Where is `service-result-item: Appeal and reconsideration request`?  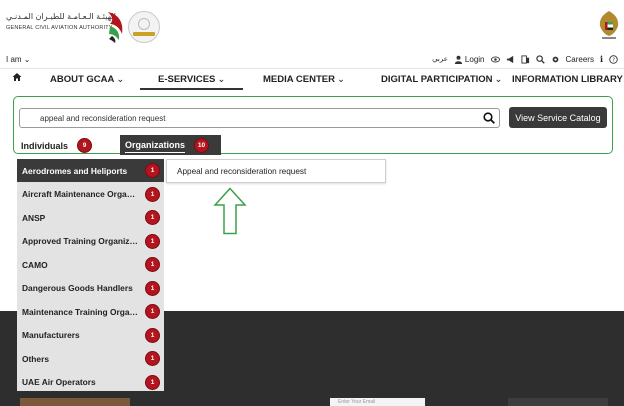
service-result-item: Appeal and reconsideration request is located at coordinates (276, 171).